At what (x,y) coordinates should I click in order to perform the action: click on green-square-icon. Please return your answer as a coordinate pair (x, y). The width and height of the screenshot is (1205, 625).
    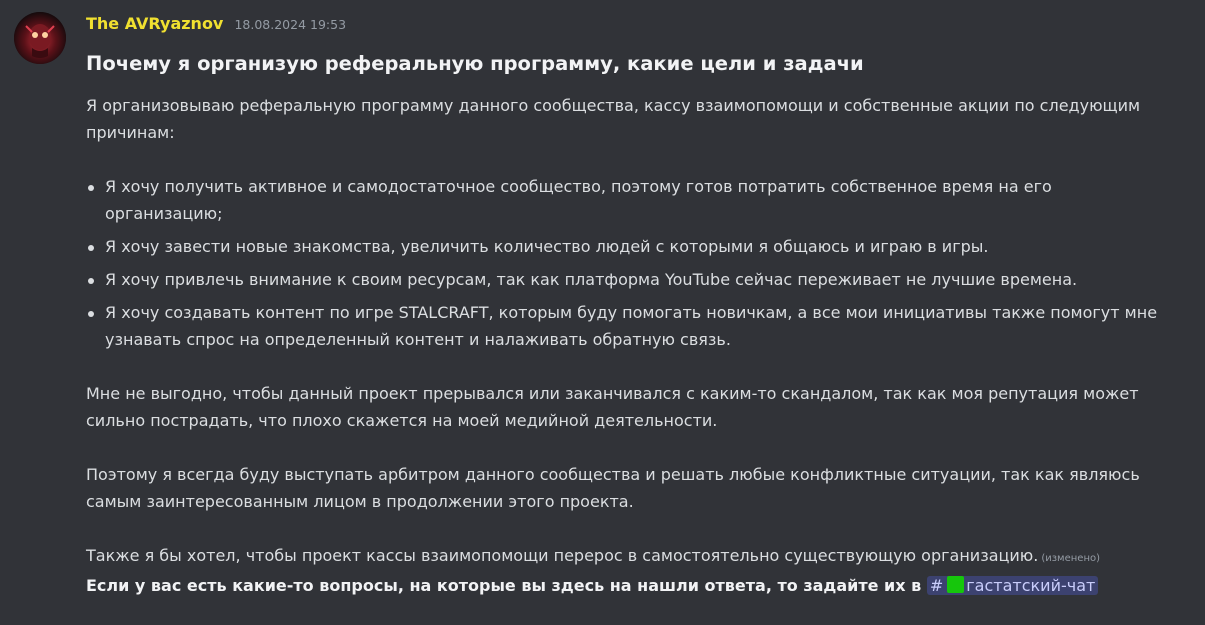
    Looking at the image, I should click on (956, 584).